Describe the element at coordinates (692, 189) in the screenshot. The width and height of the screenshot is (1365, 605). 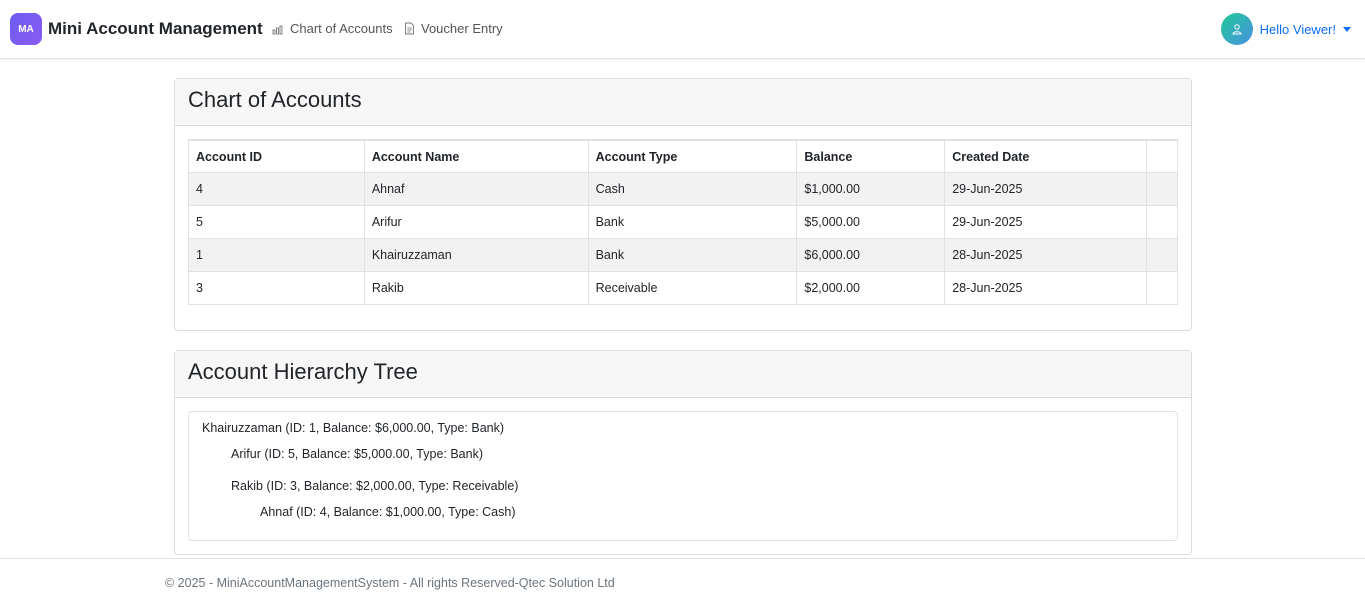
I see `cell-account-type: Cash` at that location.